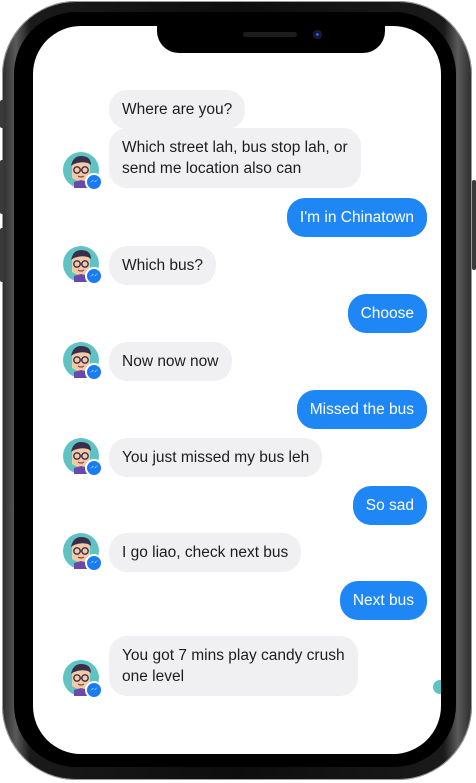  I want to click on message-text: So sad, so click(389, 505).